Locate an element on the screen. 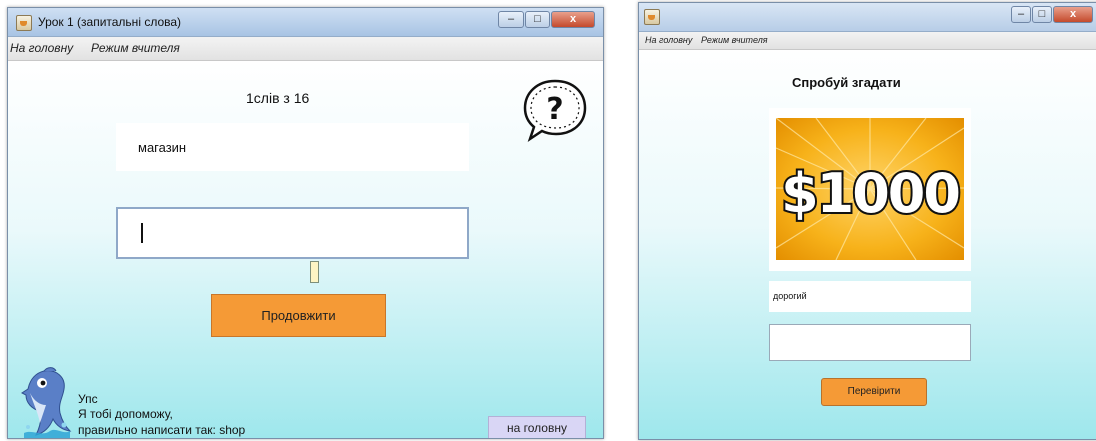  word-display-box: магазин is located at coordinates (292, 147).